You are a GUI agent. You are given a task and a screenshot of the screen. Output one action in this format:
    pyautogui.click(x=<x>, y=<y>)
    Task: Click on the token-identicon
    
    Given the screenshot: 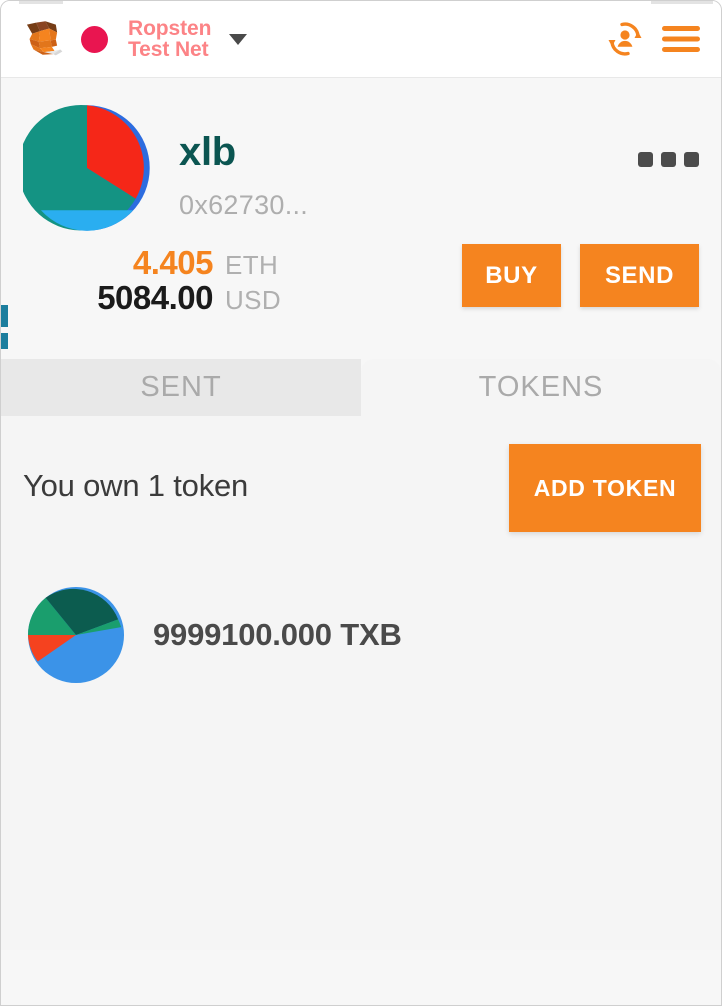 What is the action you would take?
    pyautogui.click(x=76, y=635)
    